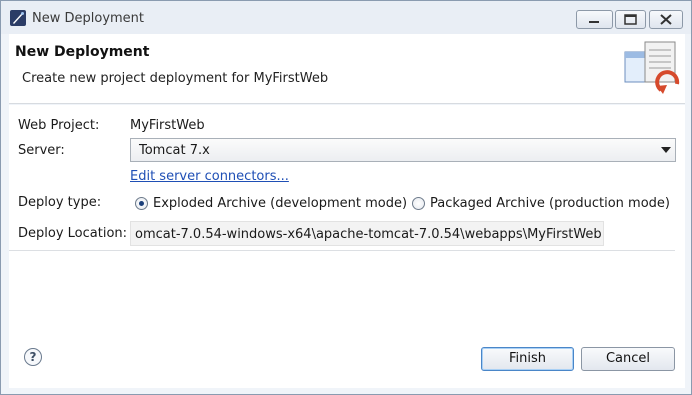 The width and height of the screenshot is (692, 395). I want to click on server-selected-value: Tomcat 7.x, so click(174, 150).